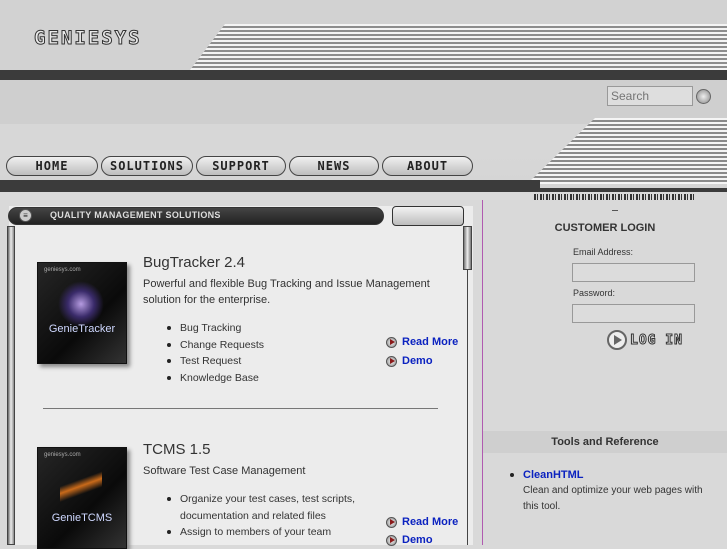 The height and width of the screenshot is (549, 727). Describe the element at coordinates (656, 340) in the screenshot. I see `login-button-label: LOG IN` at that location.